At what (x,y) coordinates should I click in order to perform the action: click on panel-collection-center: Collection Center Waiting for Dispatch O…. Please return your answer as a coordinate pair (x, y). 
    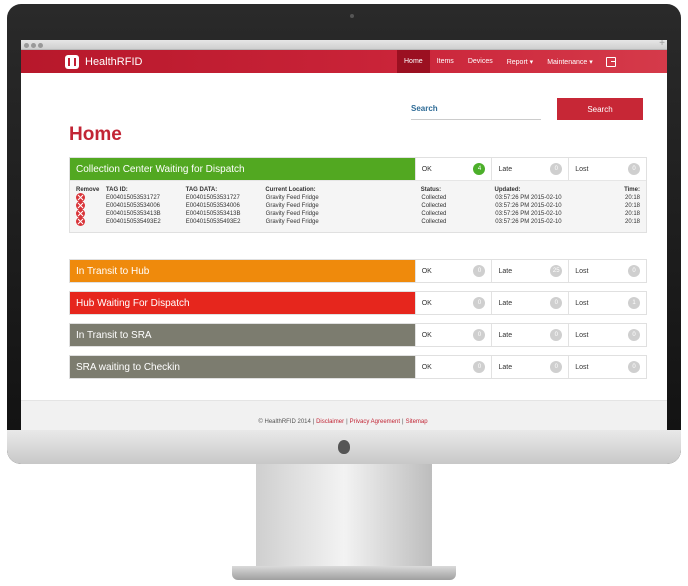
    Looking at the image, I should click on (358, 195).